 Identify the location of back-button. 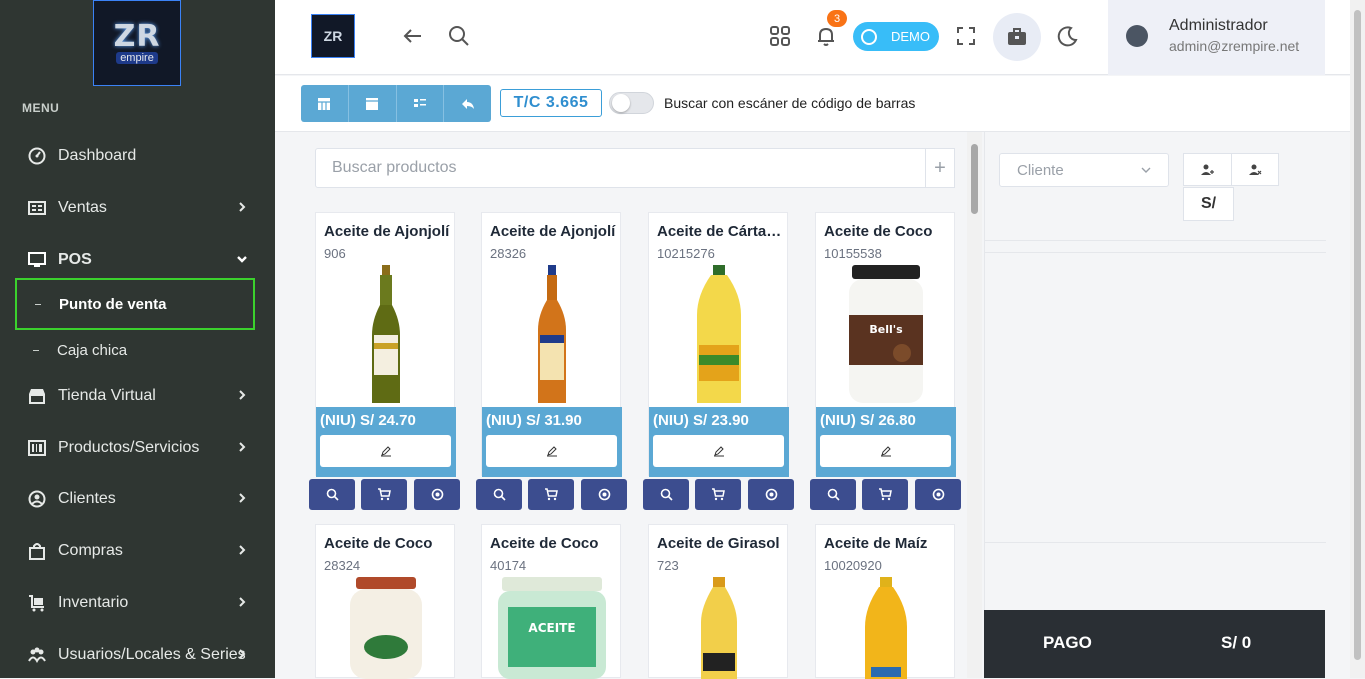
(467, 103).